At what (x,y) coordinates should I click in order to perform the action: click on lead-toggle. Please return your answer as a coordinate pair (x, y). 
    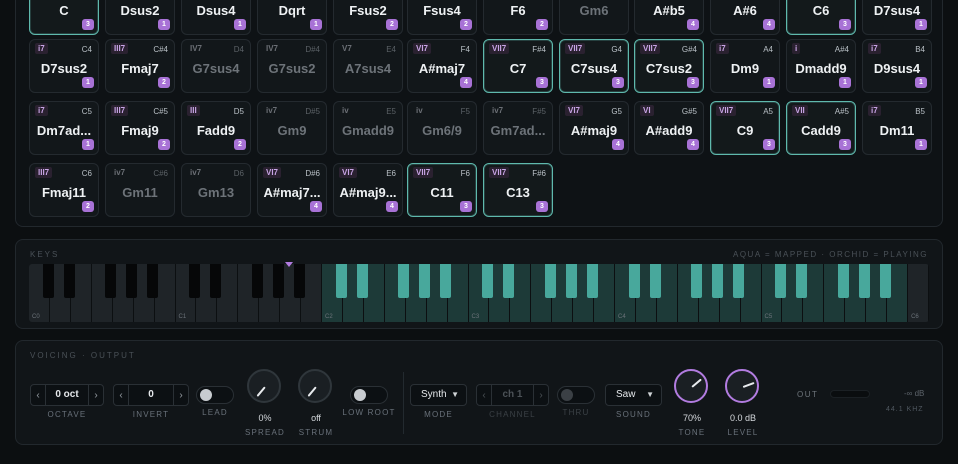
    Looking at the image, I should click on (215, 395).